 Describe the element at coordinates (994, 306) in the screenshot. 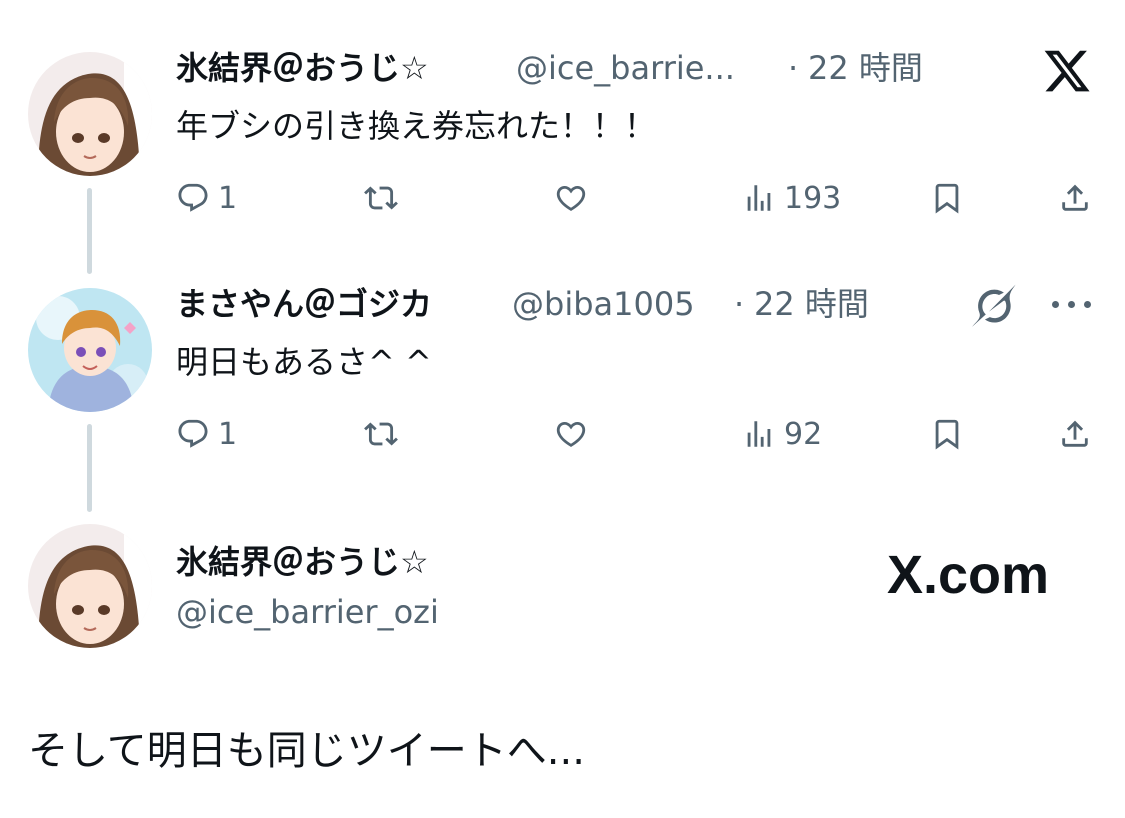

I see `grok-icon` at that location.